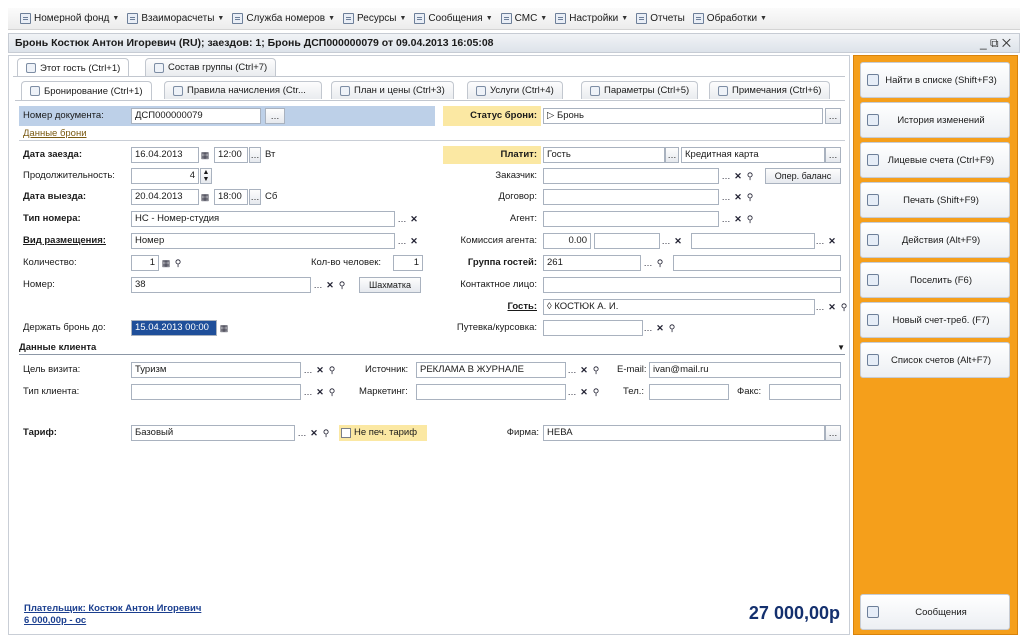 The height and width of the screenshot is (642, 1028). What do you see at coordinates (206, 176) in the screenshot?
I see `duration-stepper: ▲ ▼` at bounding box center [206, 176].